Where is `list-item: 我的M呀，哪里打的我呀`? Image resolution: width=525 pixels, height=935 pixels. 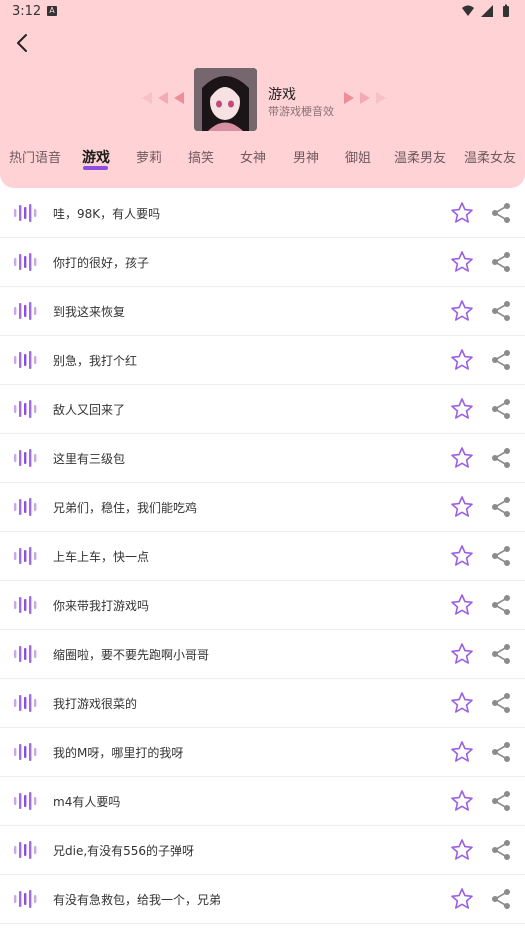 list-item: 我的M呀，哪里打的我呀 is located at coordinates (262, 752).